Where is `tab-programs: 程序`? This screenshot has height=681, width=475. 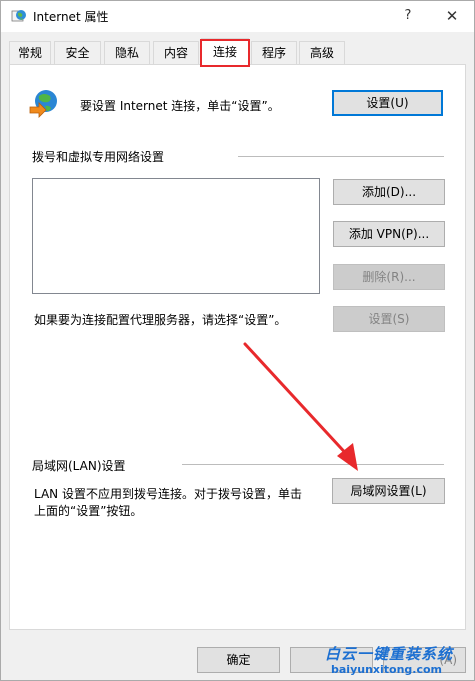
tab-programs: 程序 is located at coordinates (274, 53).